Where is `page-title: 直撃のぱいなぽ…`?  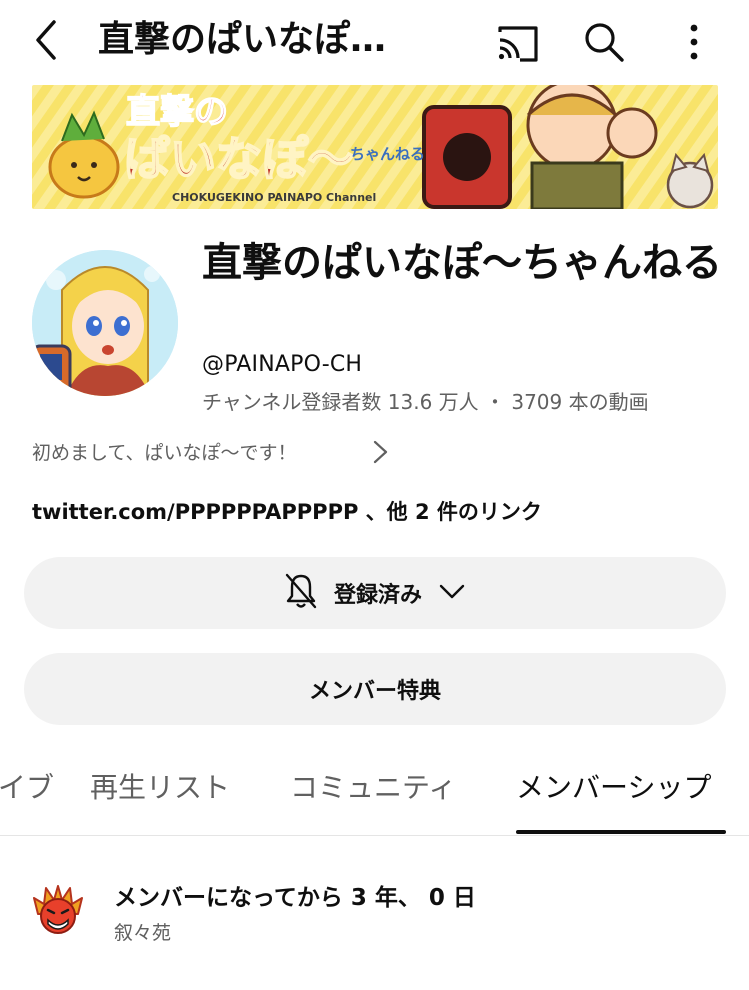
page-title: 直撃のぱいなぽ… is located at coordinates (242, 39).